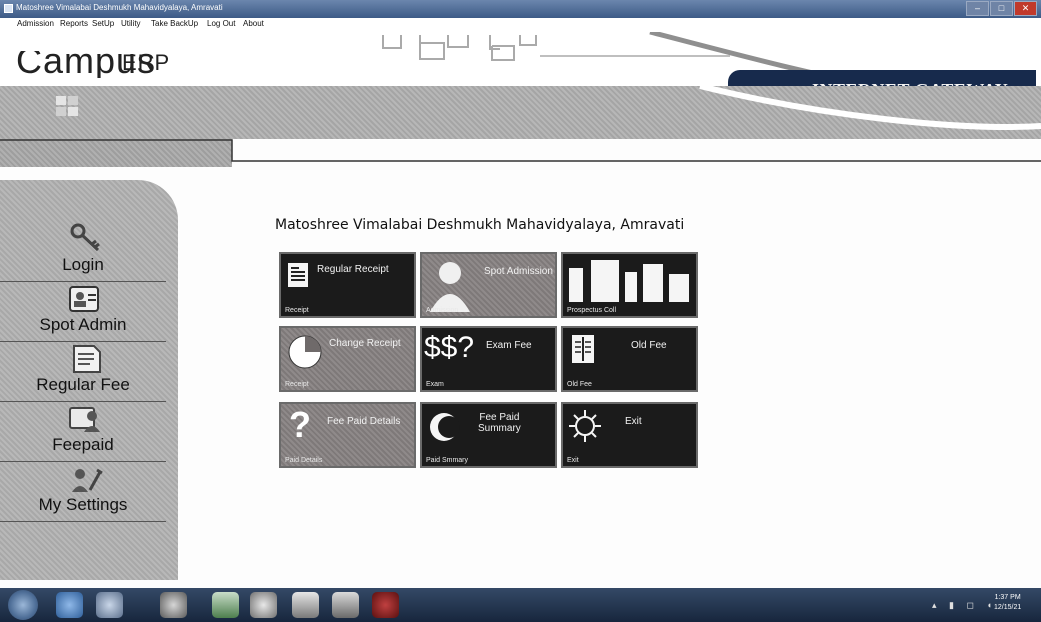  I want to click on tile-prospectus-coll: Prospectus Coll, so click(629, 285).